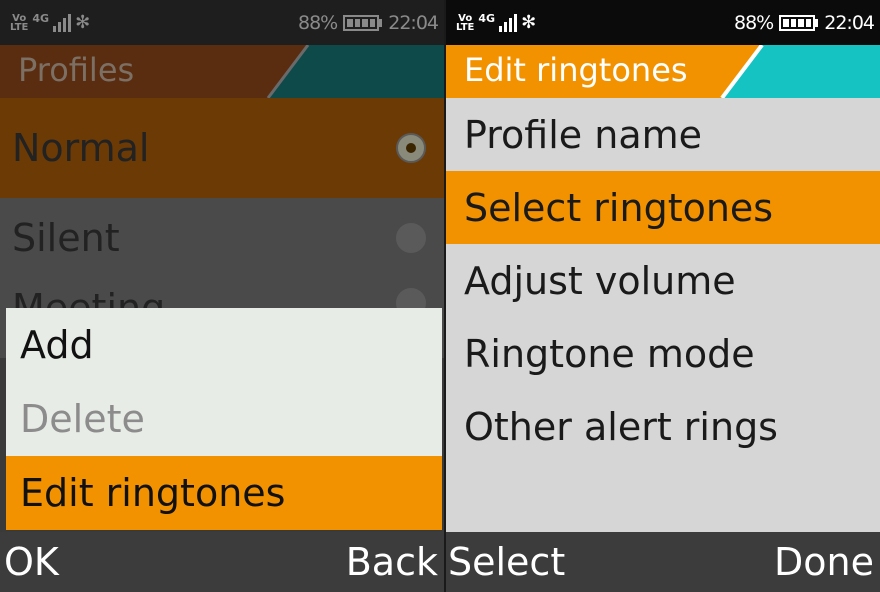 This screenshot has width=880, height=592. Describe the element at coordinates (153, 493) in the screenshot. I see `menu-item-label: Edit ringtones` at that location.